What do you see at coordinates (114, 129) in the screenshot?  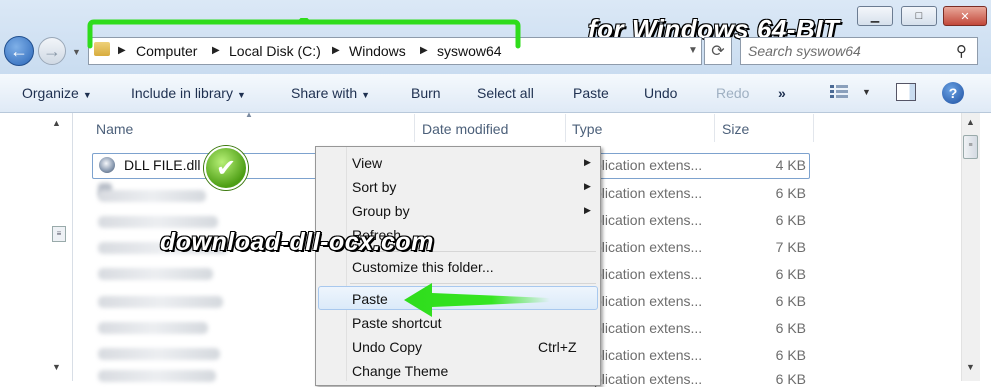 I see `column-header-name: Name` at bounding box center [114, 129].